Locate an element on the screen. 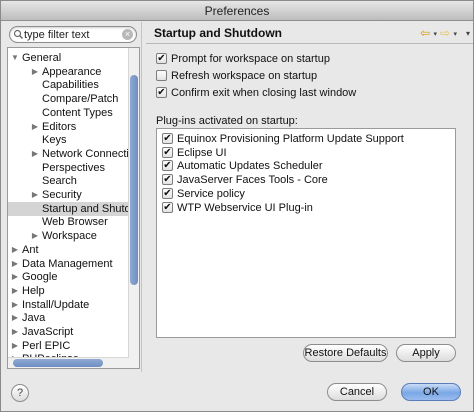  tree-item: ▶ Editors is located at coordinates (68, 127).